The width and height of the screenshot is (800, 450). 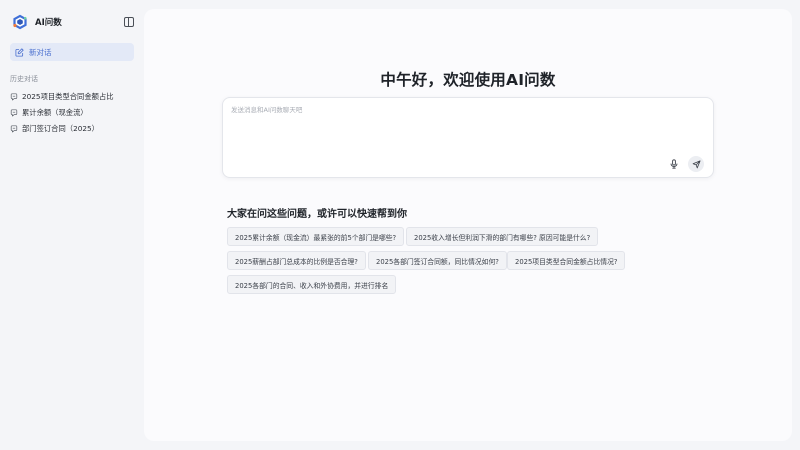 I want to click on history-title: 历史对话, so click(x=24, y=79).